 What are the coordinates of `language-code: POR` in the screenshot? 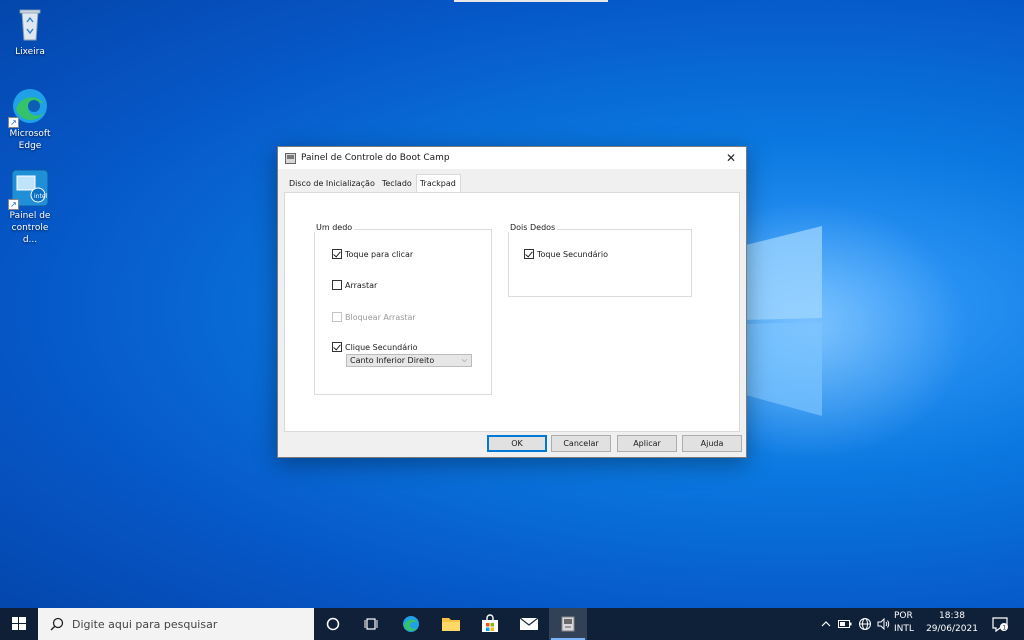 It's located at (903, 616).